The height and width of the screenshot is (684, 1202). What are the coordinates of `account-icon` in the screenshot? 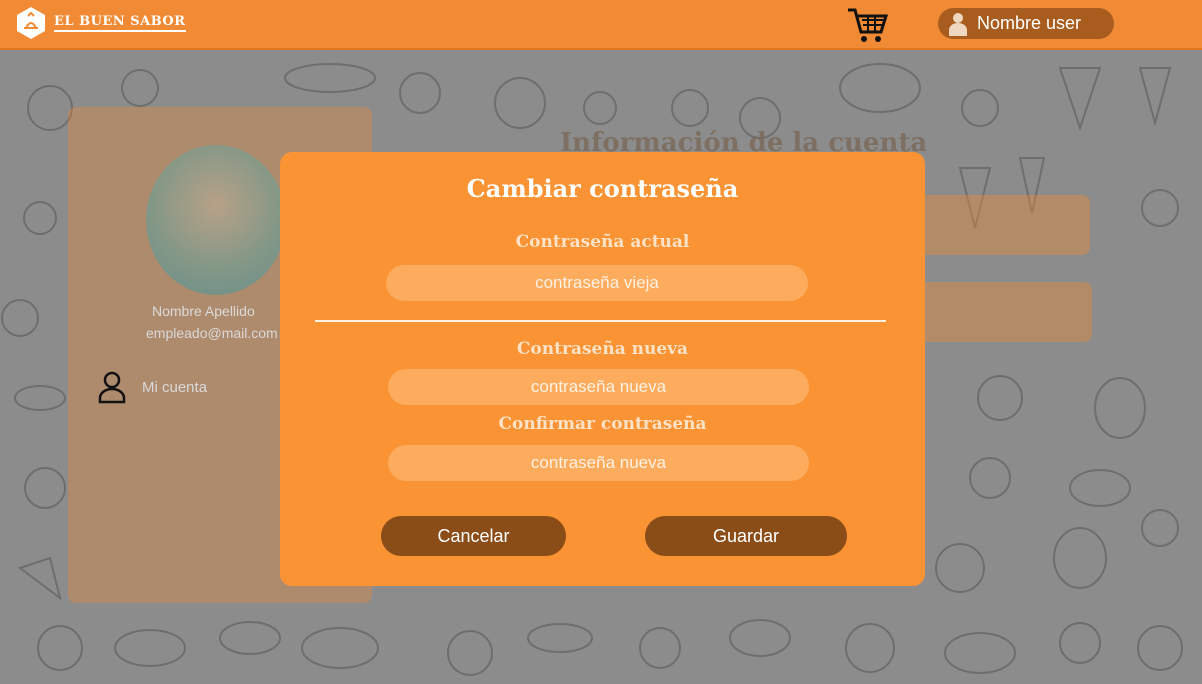 It's located at (112, 387).